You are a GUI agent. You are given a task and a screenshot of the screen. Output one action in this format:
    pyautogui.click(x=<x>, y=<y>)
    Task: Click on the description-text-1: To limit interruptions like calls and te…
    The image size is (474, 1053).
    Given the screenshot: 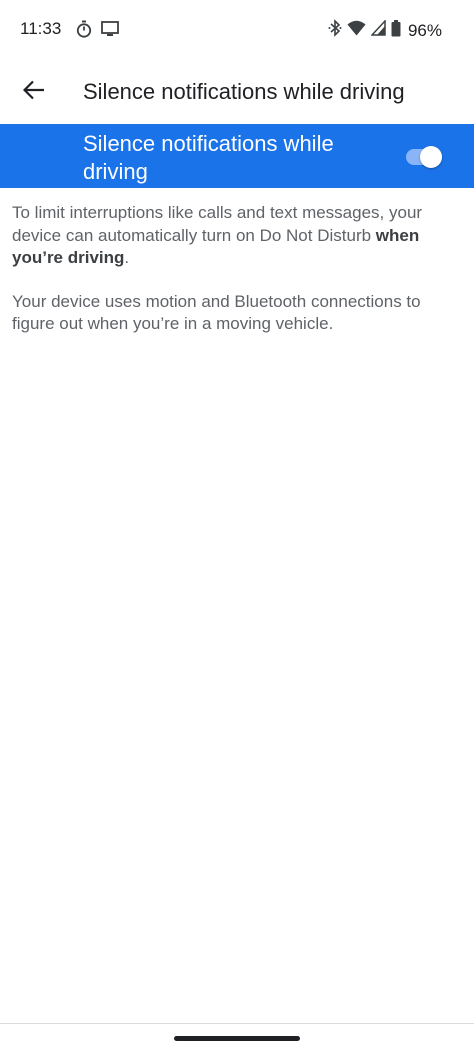 What is the action you would take?
    pyautogui.click(x=217, y=224)
    